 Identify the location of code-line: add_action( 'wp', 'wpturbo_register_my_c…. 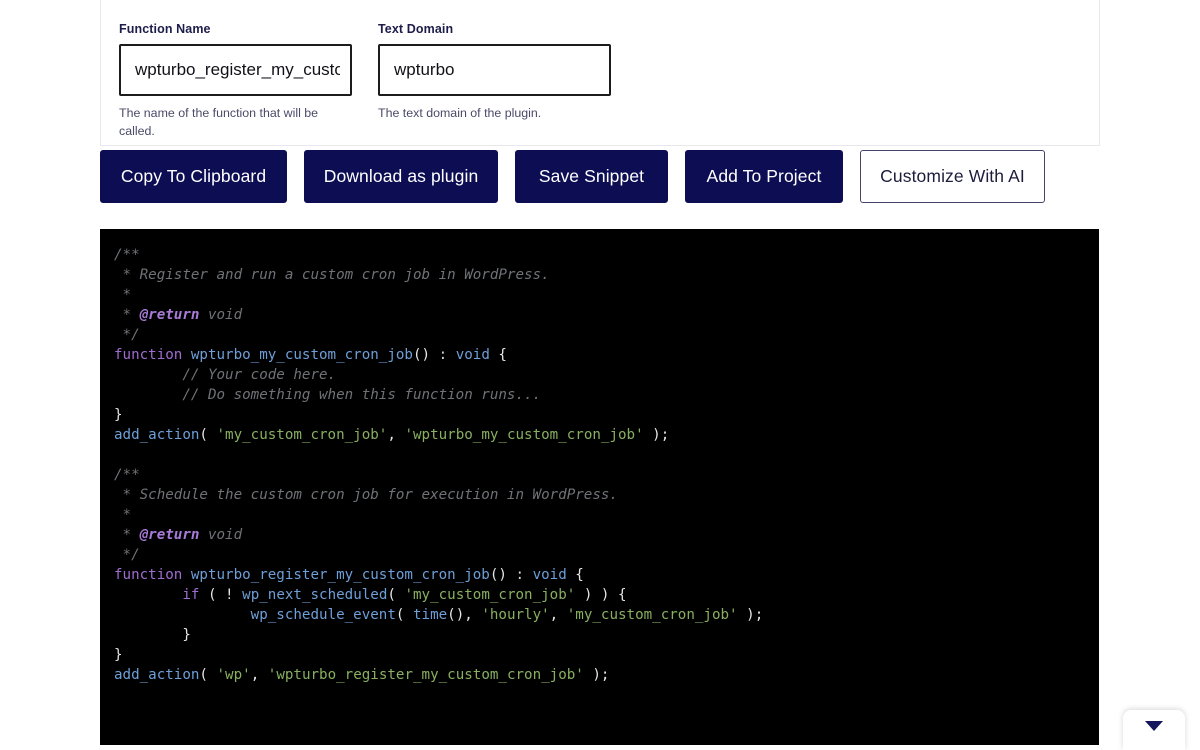
(599, 675).